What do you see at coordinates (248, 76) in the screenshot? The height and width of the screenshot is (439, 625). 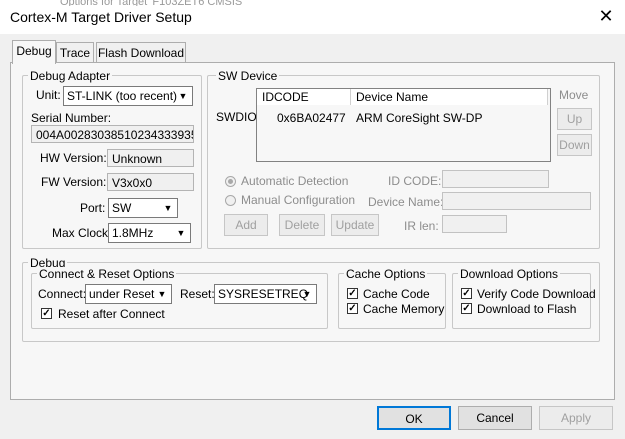 I see `sw-device-legend: SW Device` at bounding box center [248, 76].